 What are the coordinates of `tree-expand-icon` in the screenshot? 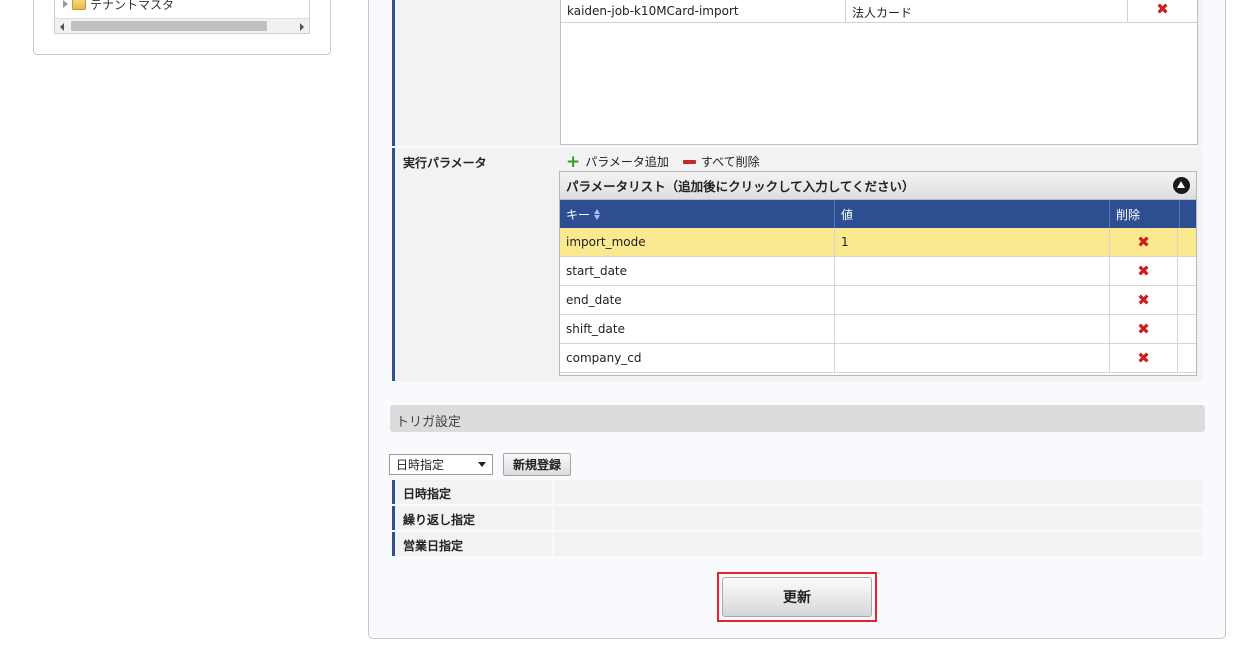 It's located at (65, 4).